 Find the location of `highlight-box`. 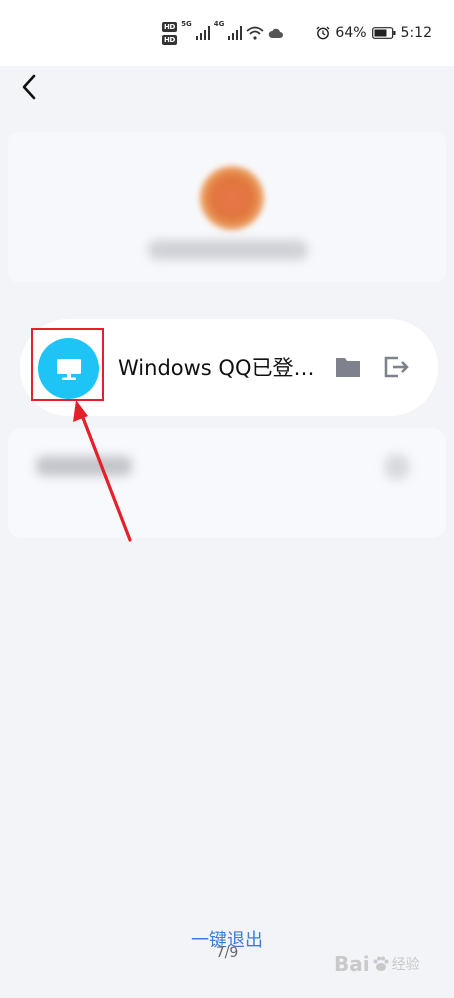

highlight-box is located at coordinates (67, 364).